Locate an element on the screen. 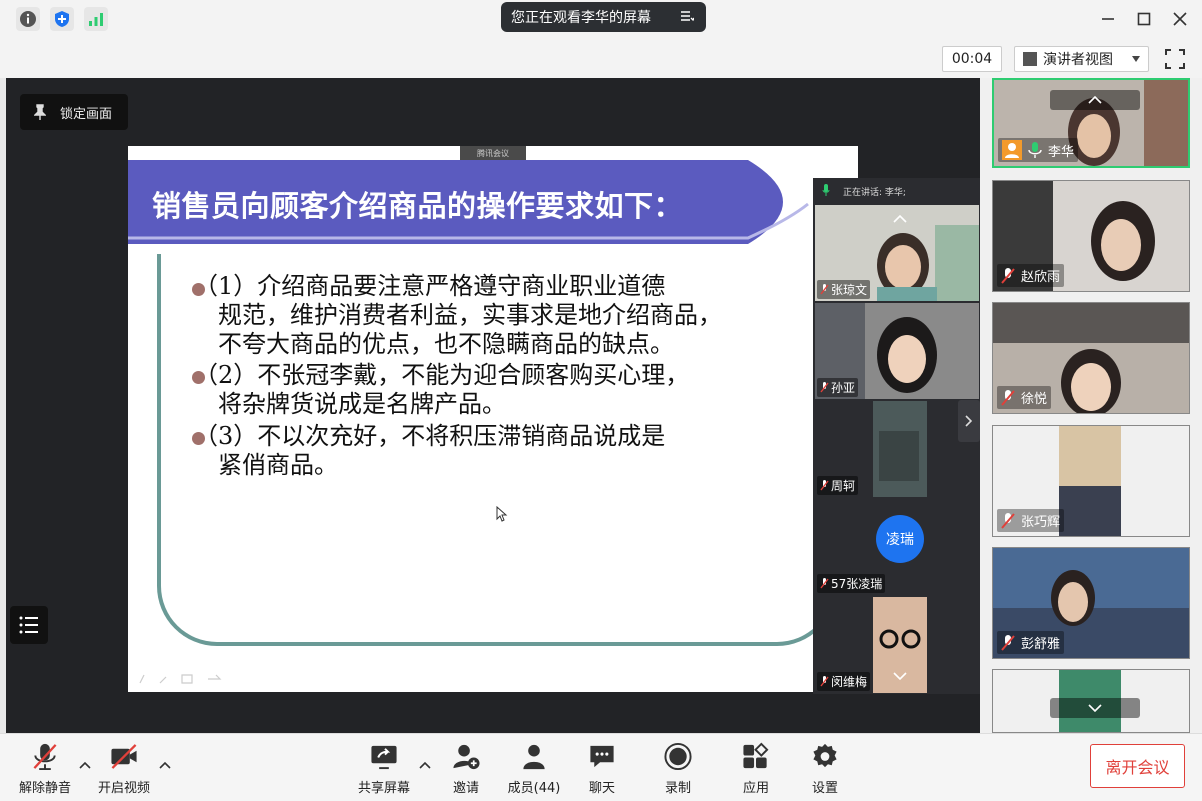 The width and height of the screenshot is (1202, 801). participant-name: 李华 is located at coordinates (1038, 150).